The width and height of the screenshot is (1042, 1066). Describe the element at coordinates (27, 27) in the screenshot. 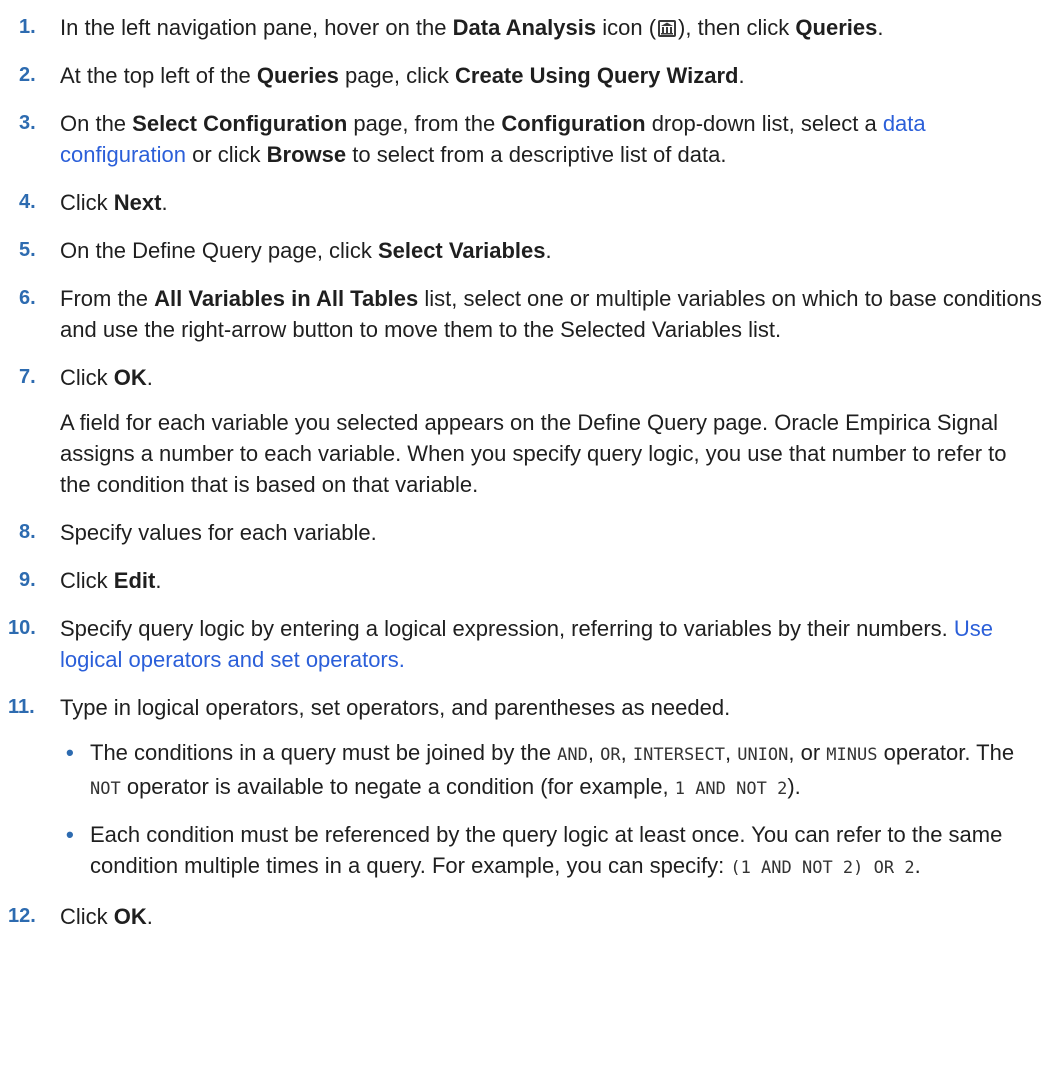

I see `step-number: 1.` at that location.